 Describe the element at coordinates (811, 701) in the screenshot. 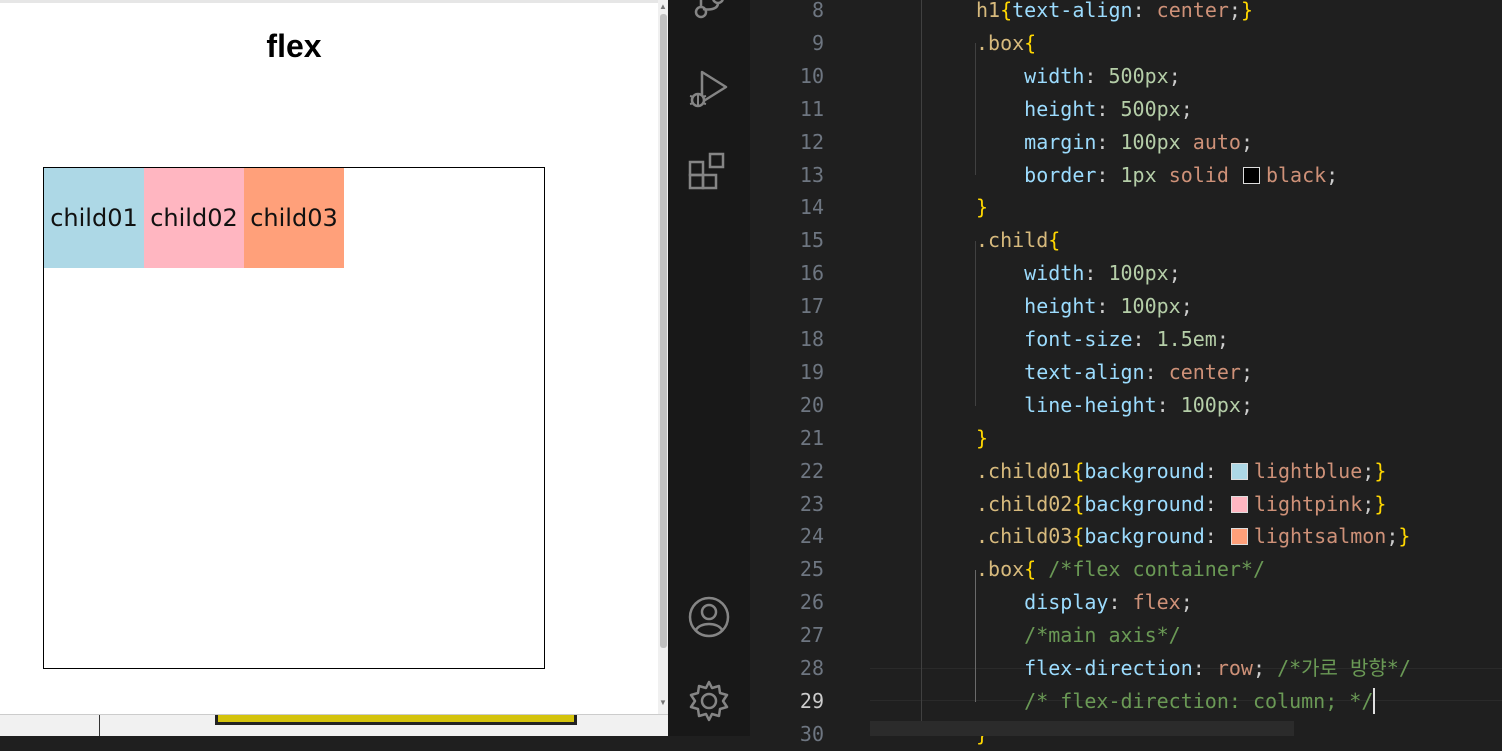

I see `line-number: 29` at that location.